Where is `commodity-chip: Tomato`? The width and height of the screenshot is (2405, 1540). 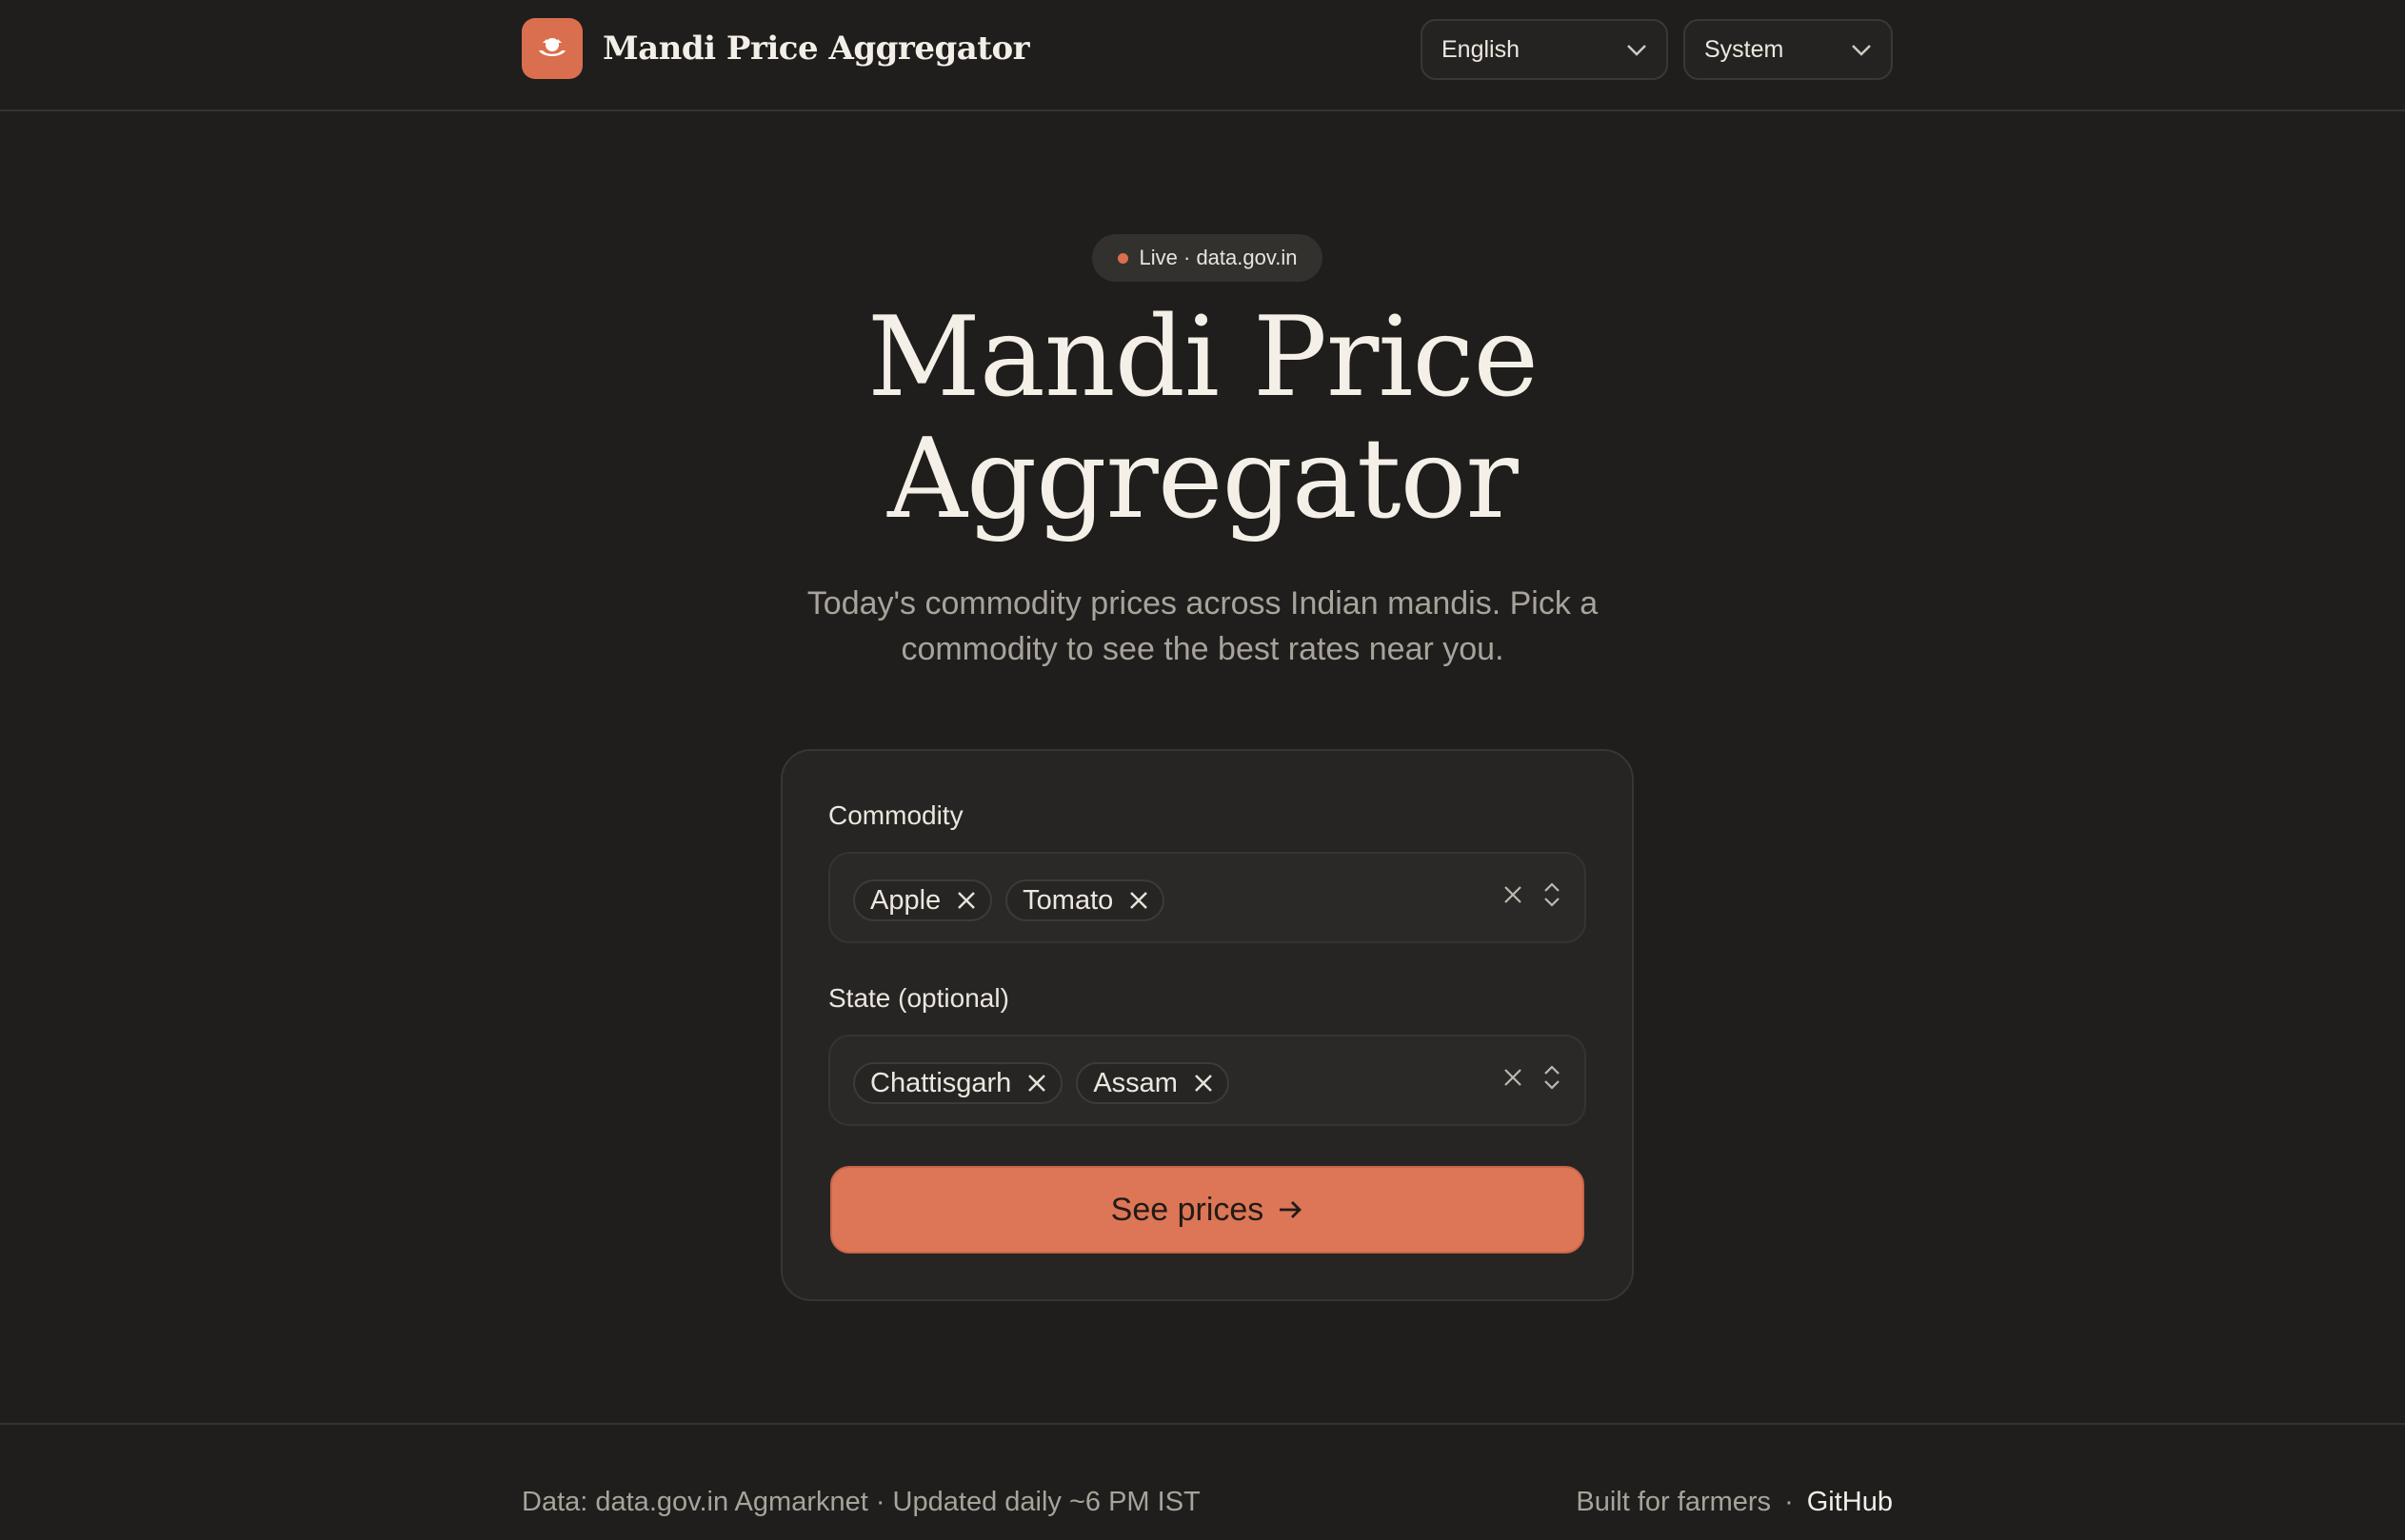
commodity-chip: Tomato is located at coordinates (1085, 900).